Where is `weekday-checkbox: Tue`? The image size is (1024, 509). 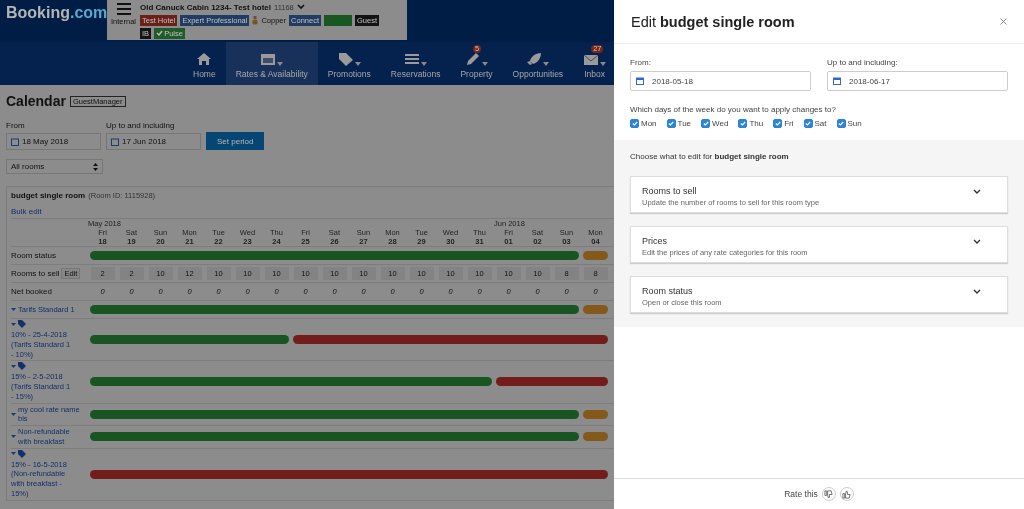
weekday-checkbox: Tue is located at coordinates (679, 123).